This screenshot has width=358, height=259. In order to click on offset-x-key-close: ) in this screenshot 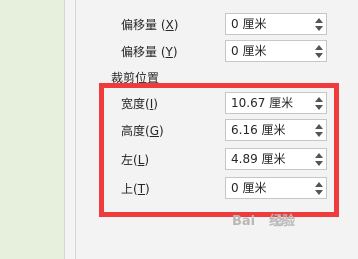, I will do `click(176, 25)`.